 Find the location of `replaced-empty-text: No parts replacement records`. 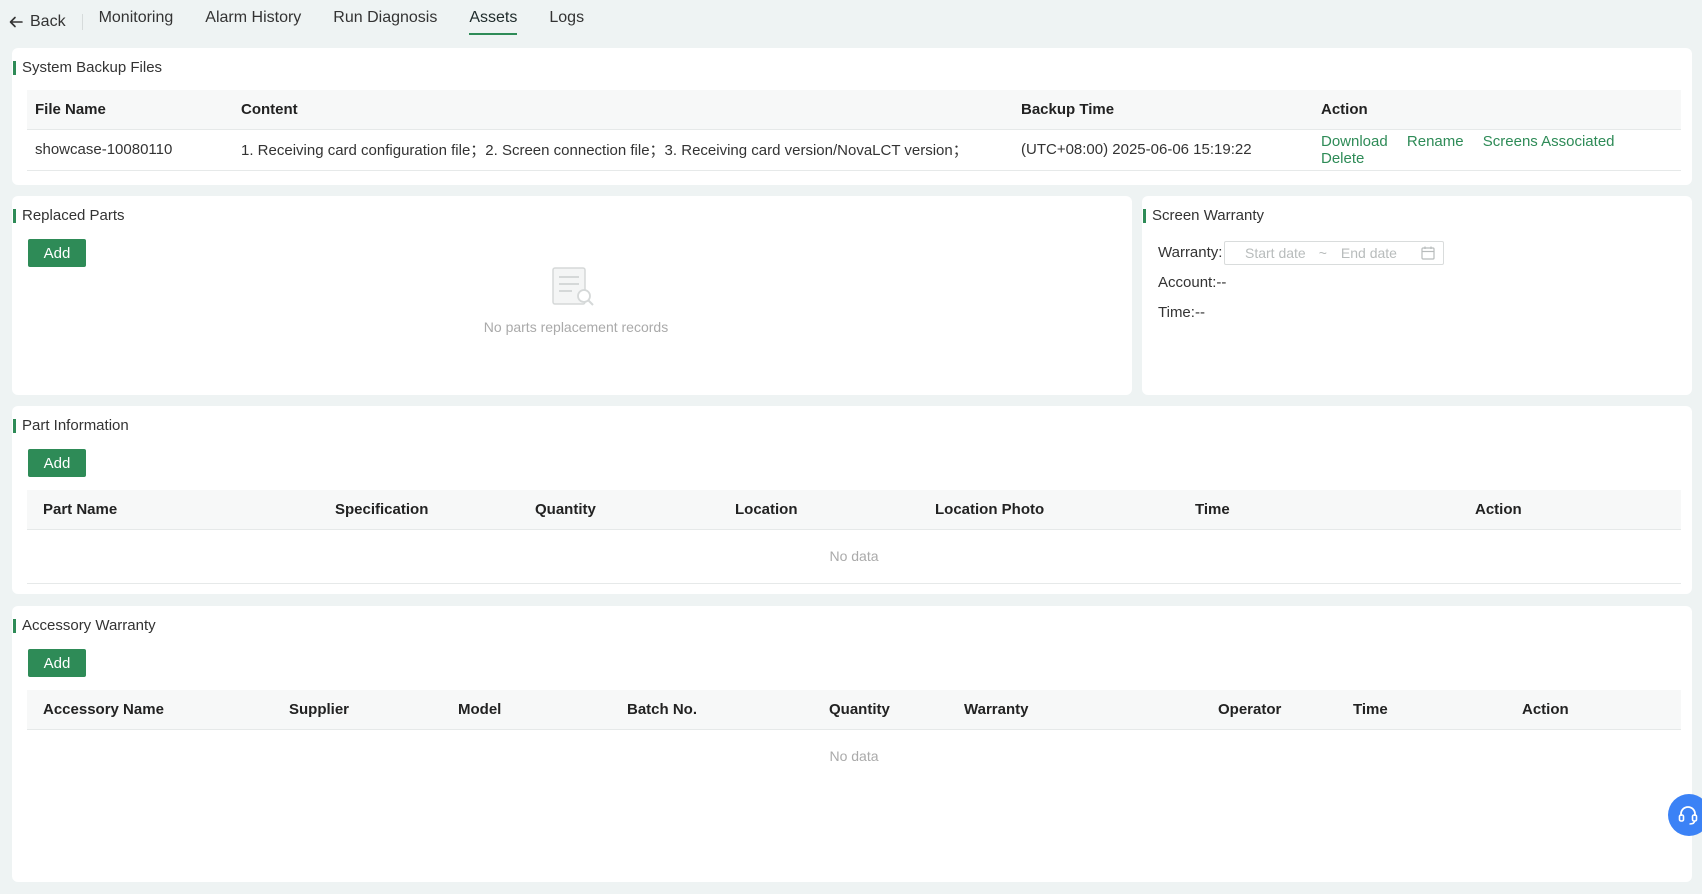

replaced-empty-text: No parts replacement records is located at coordinates (576, 327).